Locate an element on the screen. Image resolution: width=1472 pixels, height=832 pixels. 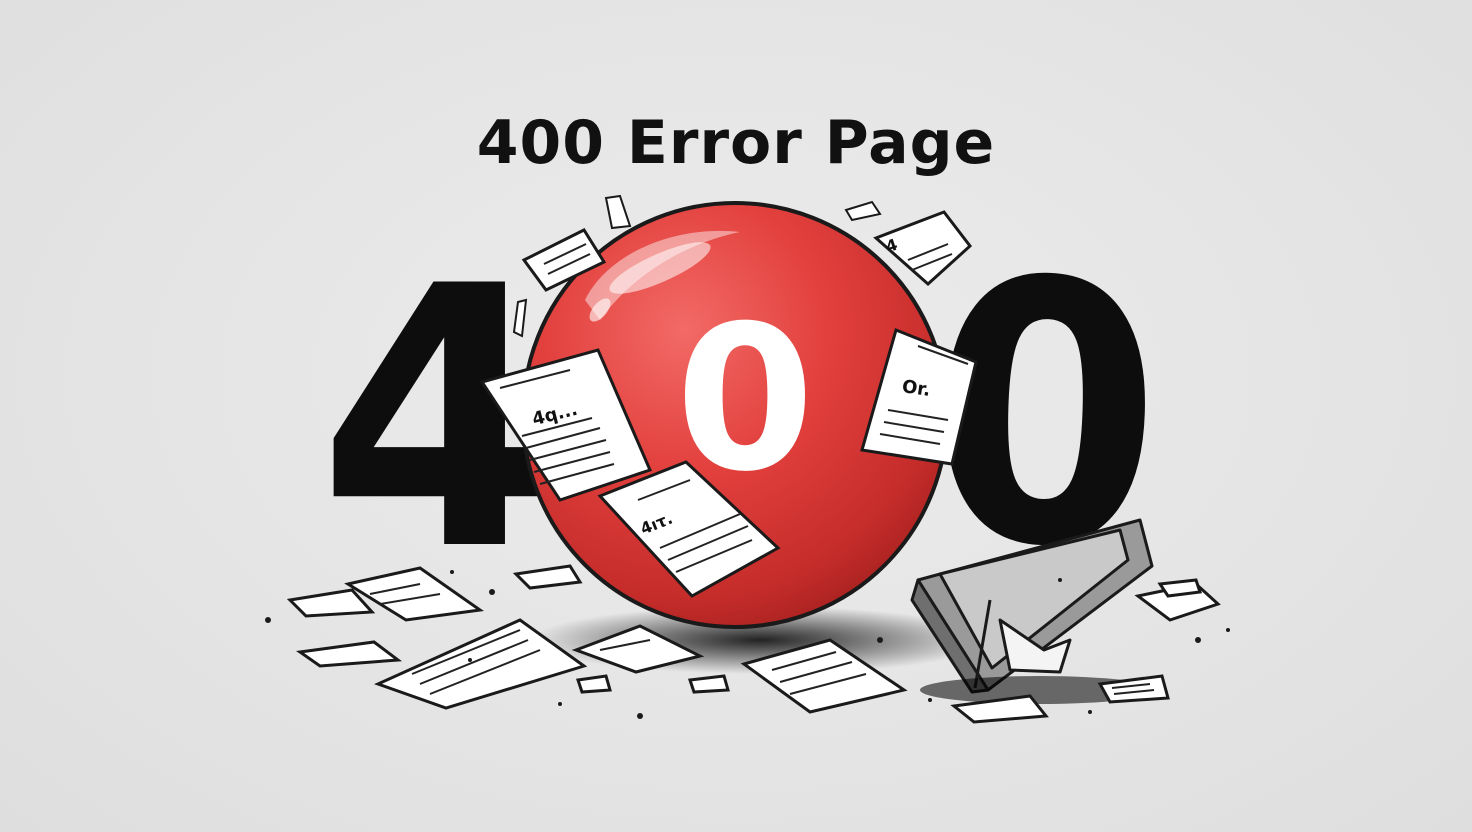
paper-label-right: Or. is located at coordinates (916, 388).